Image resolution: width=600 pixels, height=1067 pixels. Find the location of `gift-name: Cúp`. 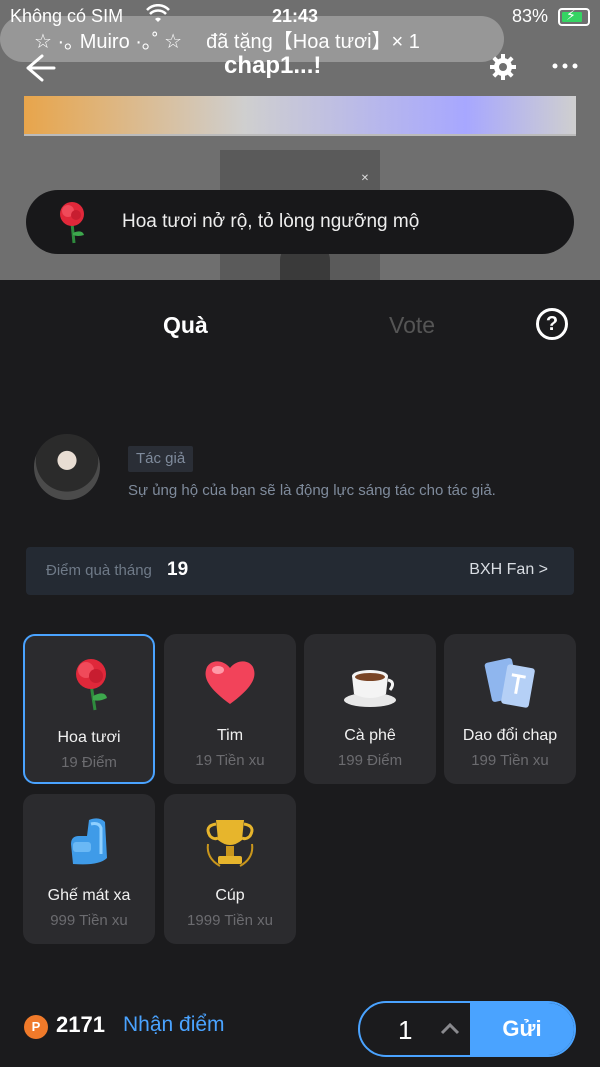

gift-name: Cúp is located at coordinates (230, 895).